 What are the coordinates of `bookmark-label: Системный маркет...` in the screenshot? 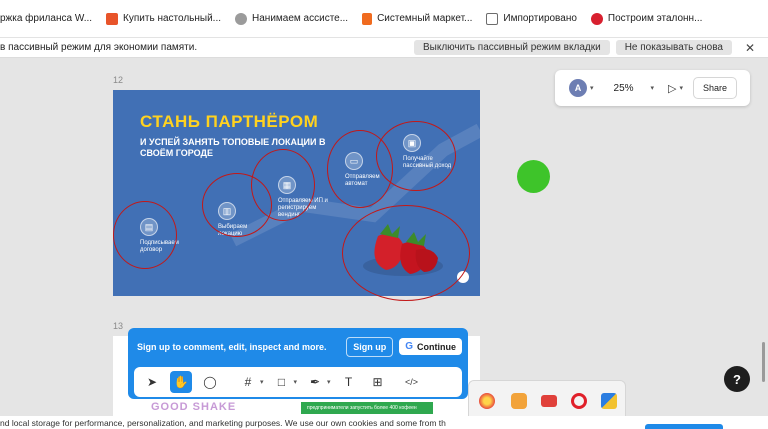 It's located at (425, 18).